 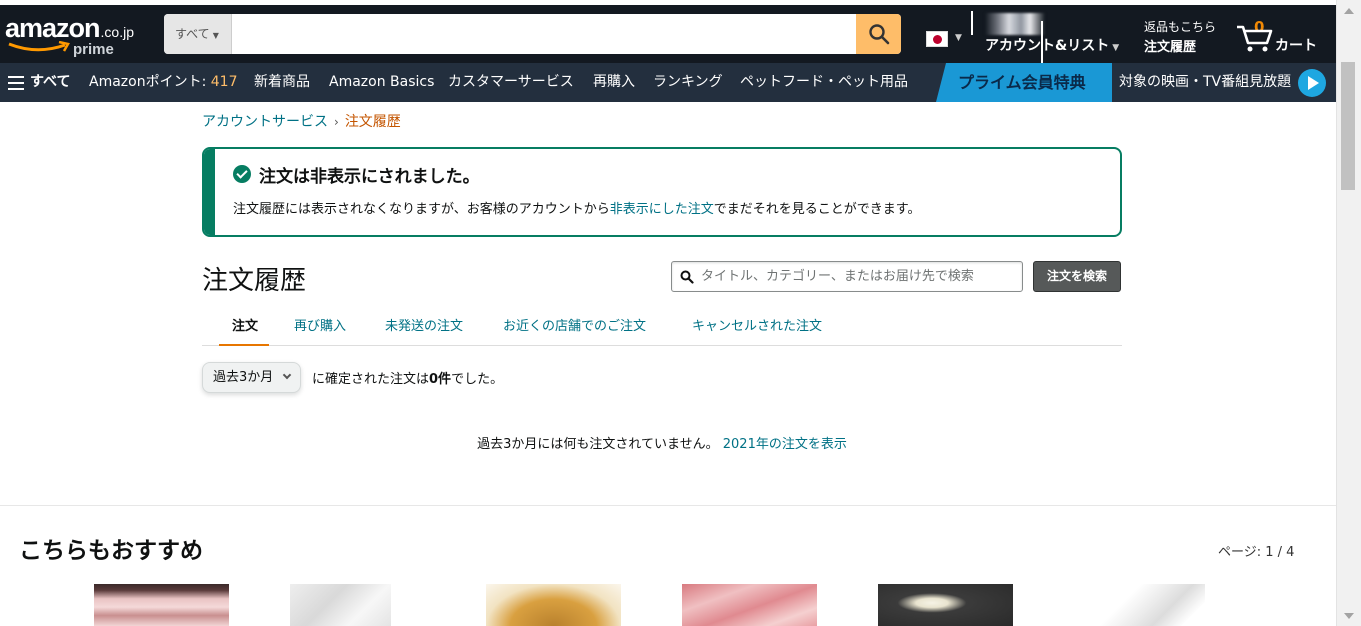 I want to click on recommendations-title: こちらもおすすめ, so click(x=111, y=551).